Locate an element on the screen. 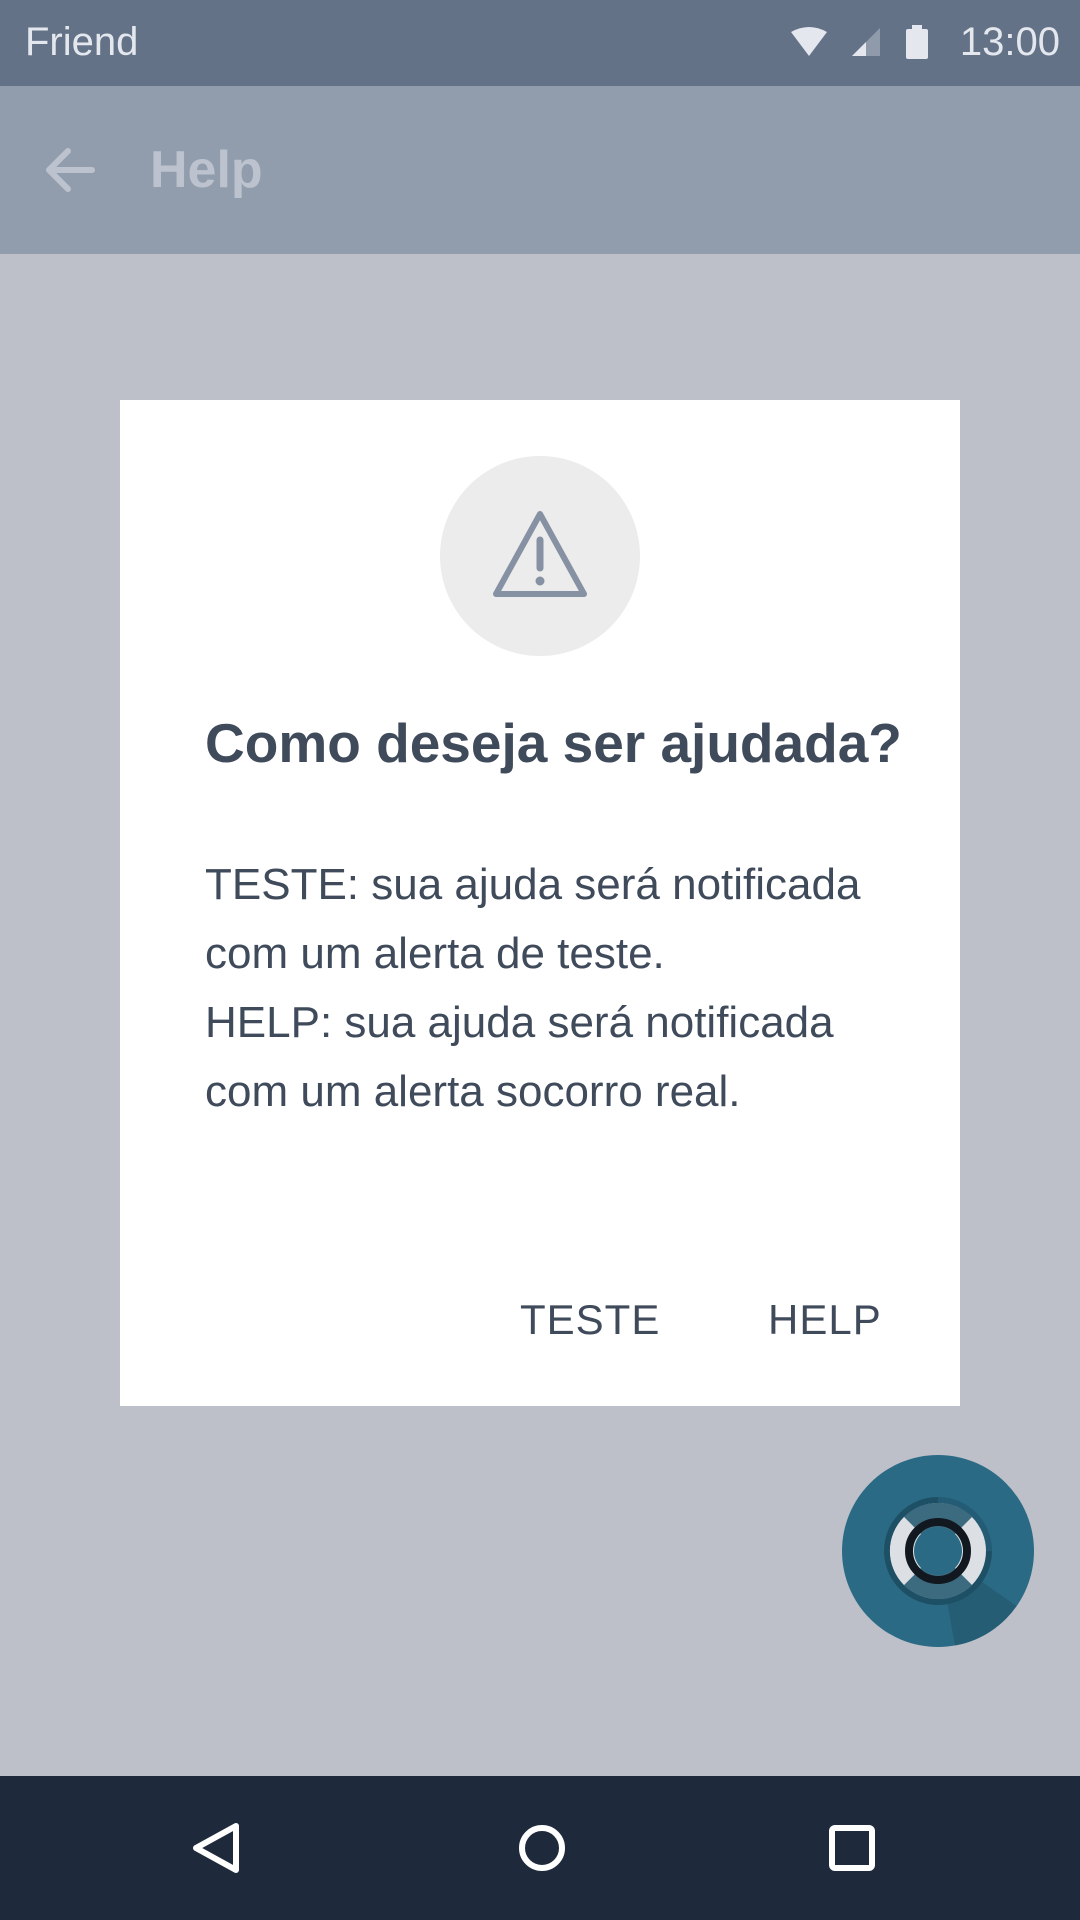 This screenshot has width=1080, height=1920. warning-icon-badge is located at coordinates (540, 556).